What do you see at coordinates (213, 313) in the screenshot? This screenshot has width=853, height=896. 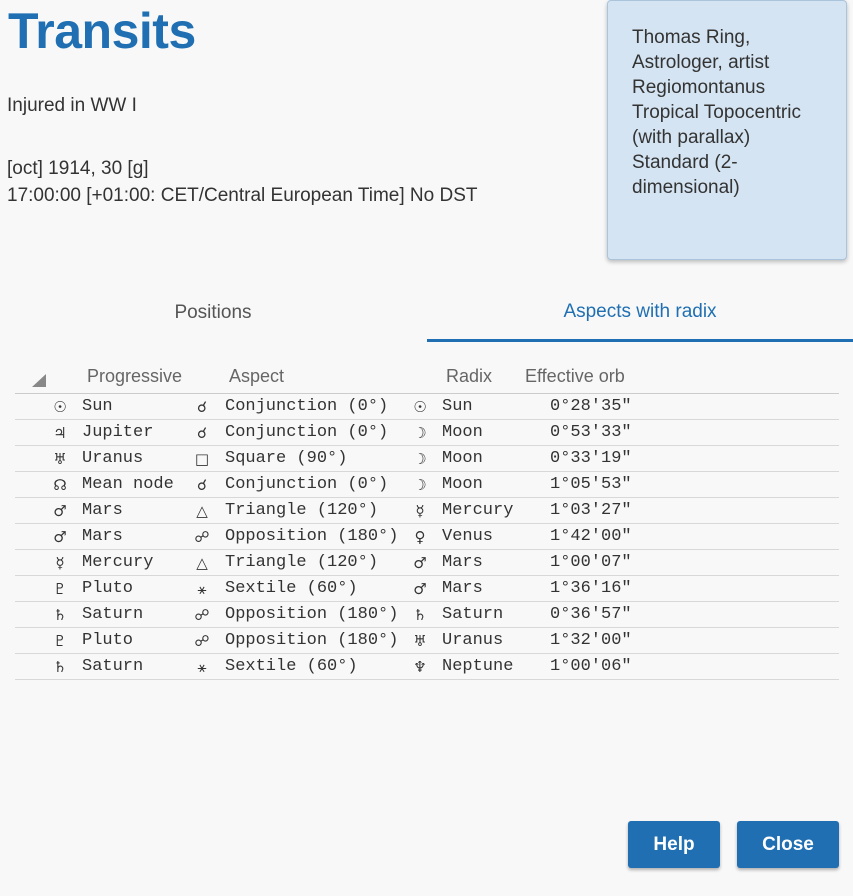 I see `tab-positions: Positions` at bounding box center [213, 313].